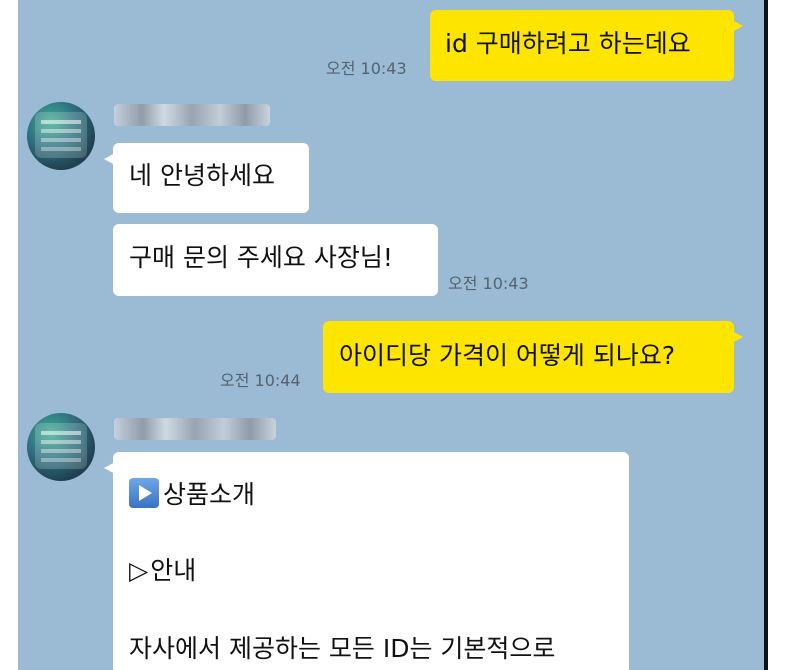  What do you see at coordinates (568, 43) in the screenshot?
I see `message-text: id 구매하려고 하는데요` at bounding box center [568, 43].